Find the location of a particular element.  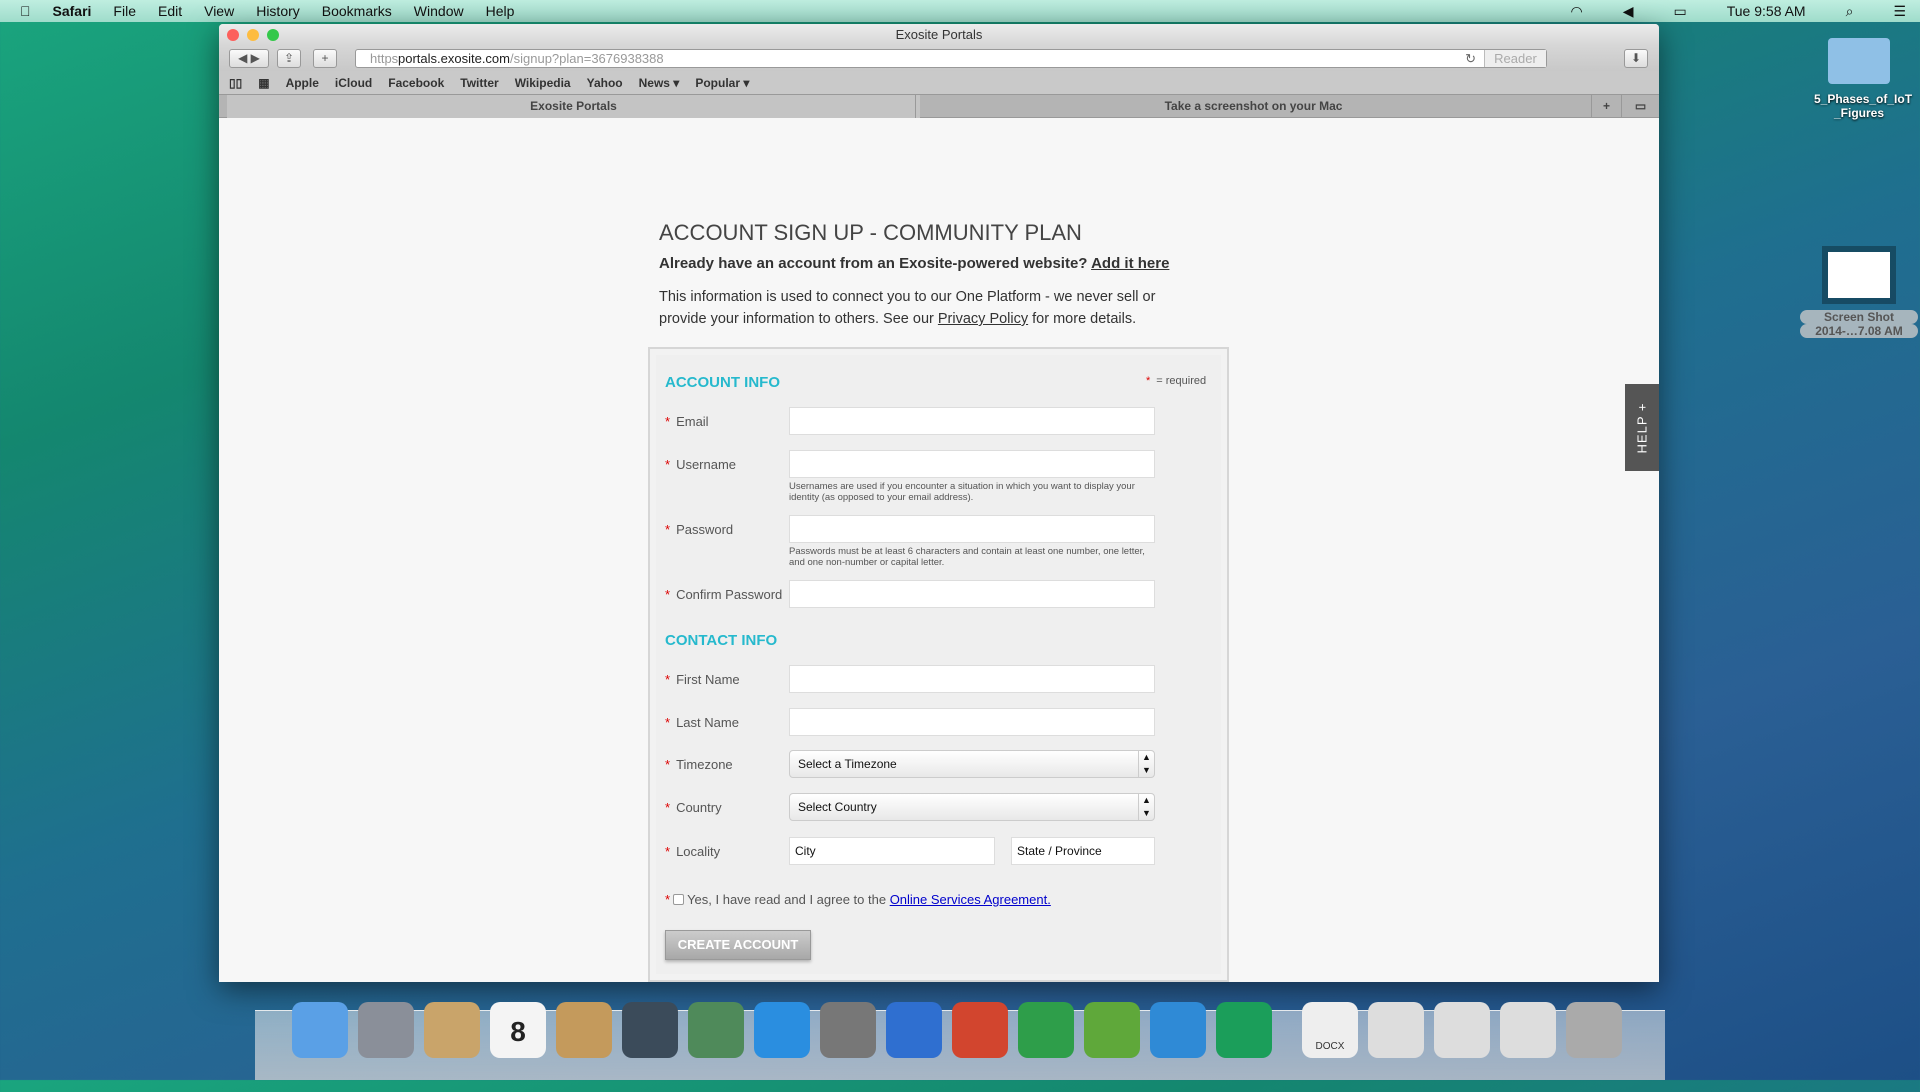

dock-icon-safari is located at coordinates (1178, 1030).